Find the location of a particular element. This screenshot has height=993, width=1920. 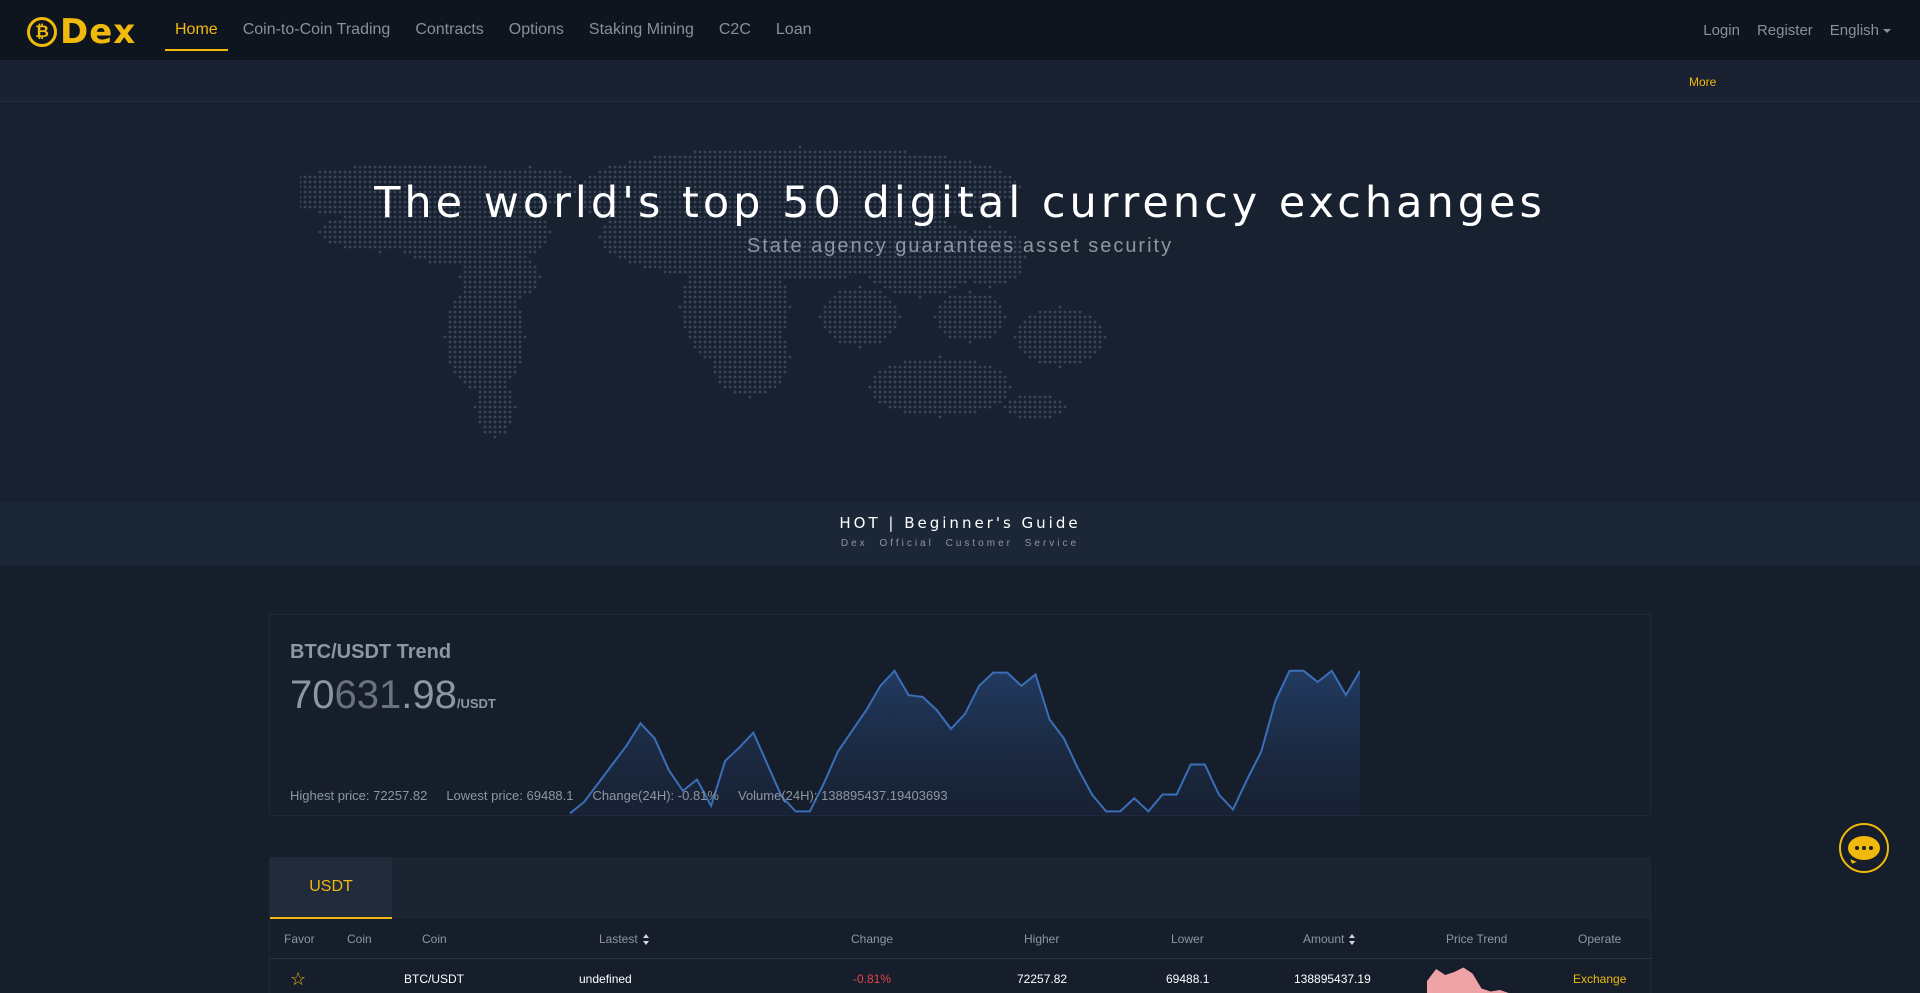

nav-c2c: C2C is located at coordinates (735, 30).